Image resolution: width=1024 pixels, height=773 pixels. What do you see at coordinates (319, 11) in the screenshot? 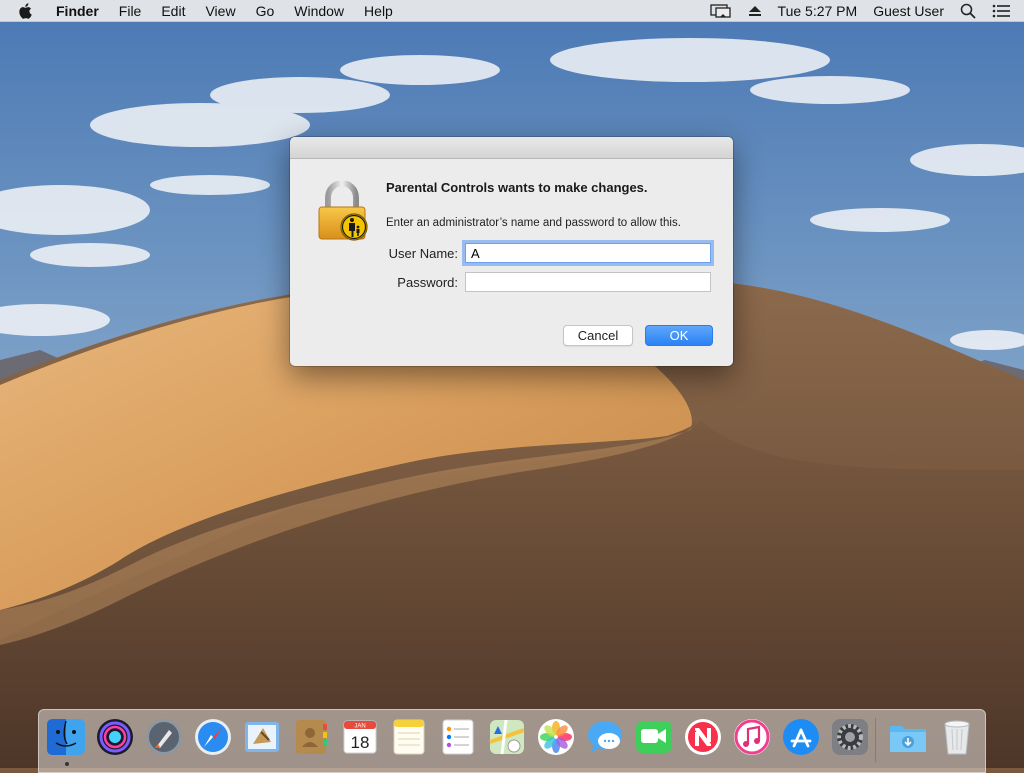
I see `menu-window: Window` at bounding box center [319, 11].